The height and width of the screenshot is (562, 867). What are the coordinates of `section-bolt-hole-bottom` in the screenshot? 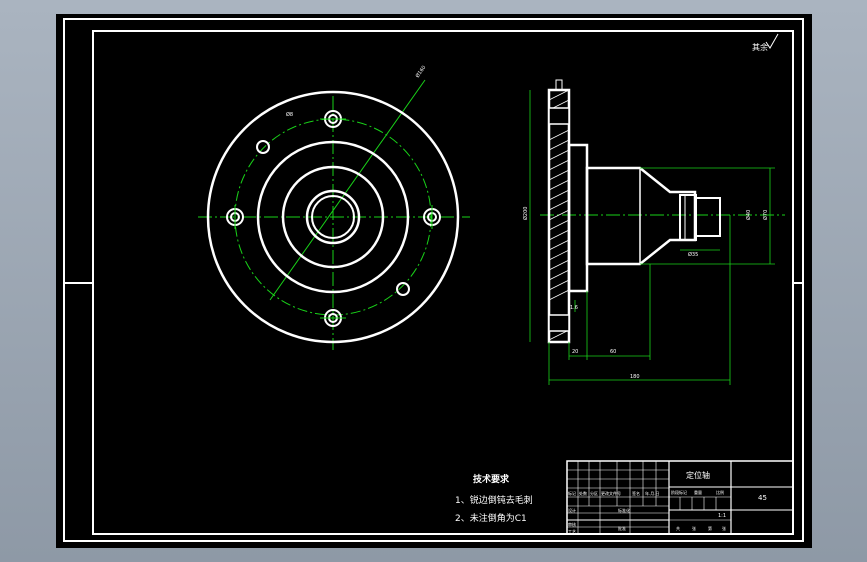 It's located at (559, 323).